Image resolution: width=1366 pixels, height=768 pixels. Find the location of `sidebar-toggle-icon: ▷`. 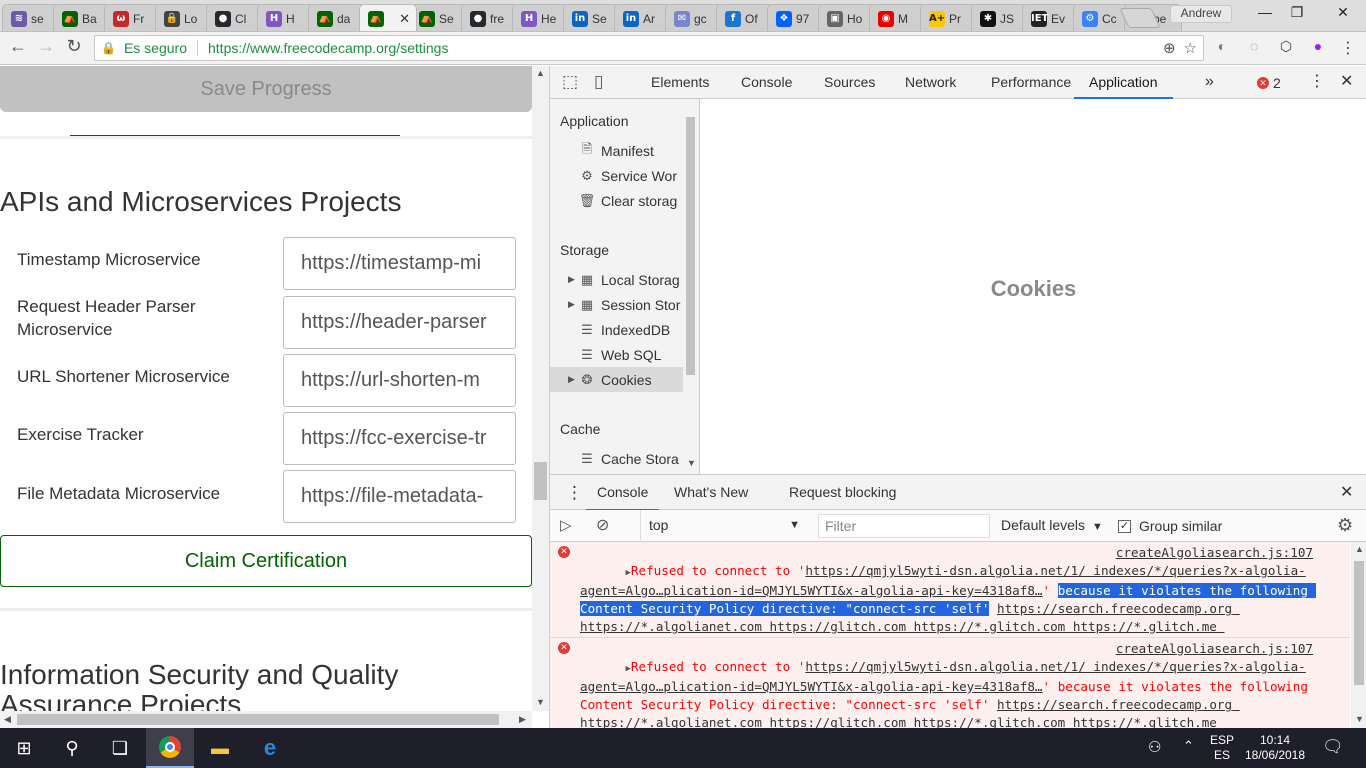

sidebar-toggle-icon: ▷ is located at coordinates (566, 526).